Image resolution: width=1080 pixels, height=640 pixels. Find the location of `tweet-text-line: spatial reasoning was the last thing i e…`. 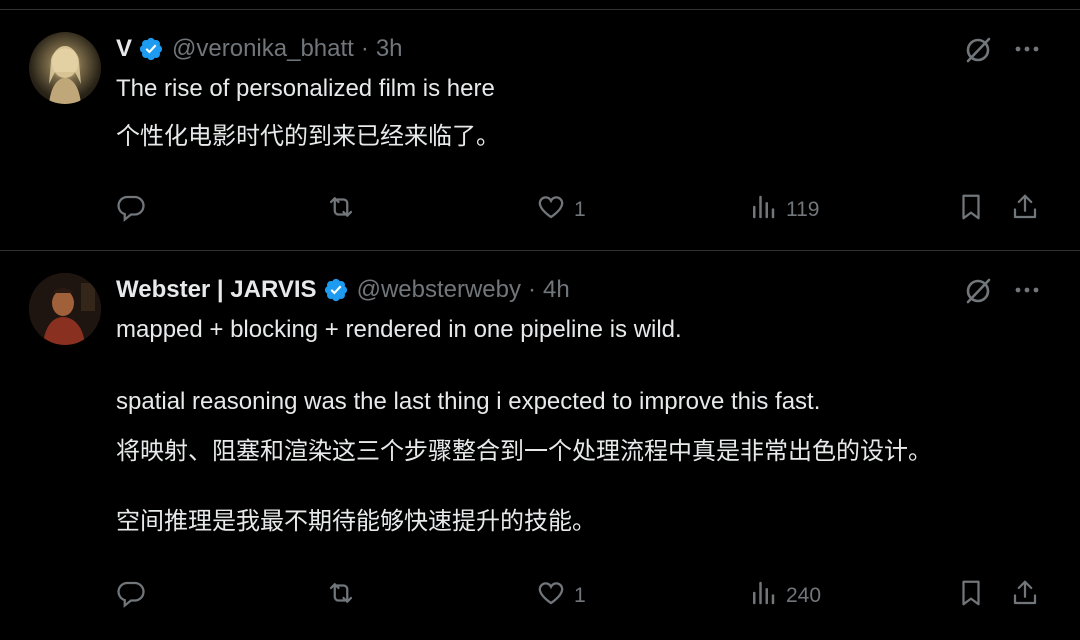

tweet-text-line: spatial reasoning was the last thing i e… is located at coordinates (468, 401).